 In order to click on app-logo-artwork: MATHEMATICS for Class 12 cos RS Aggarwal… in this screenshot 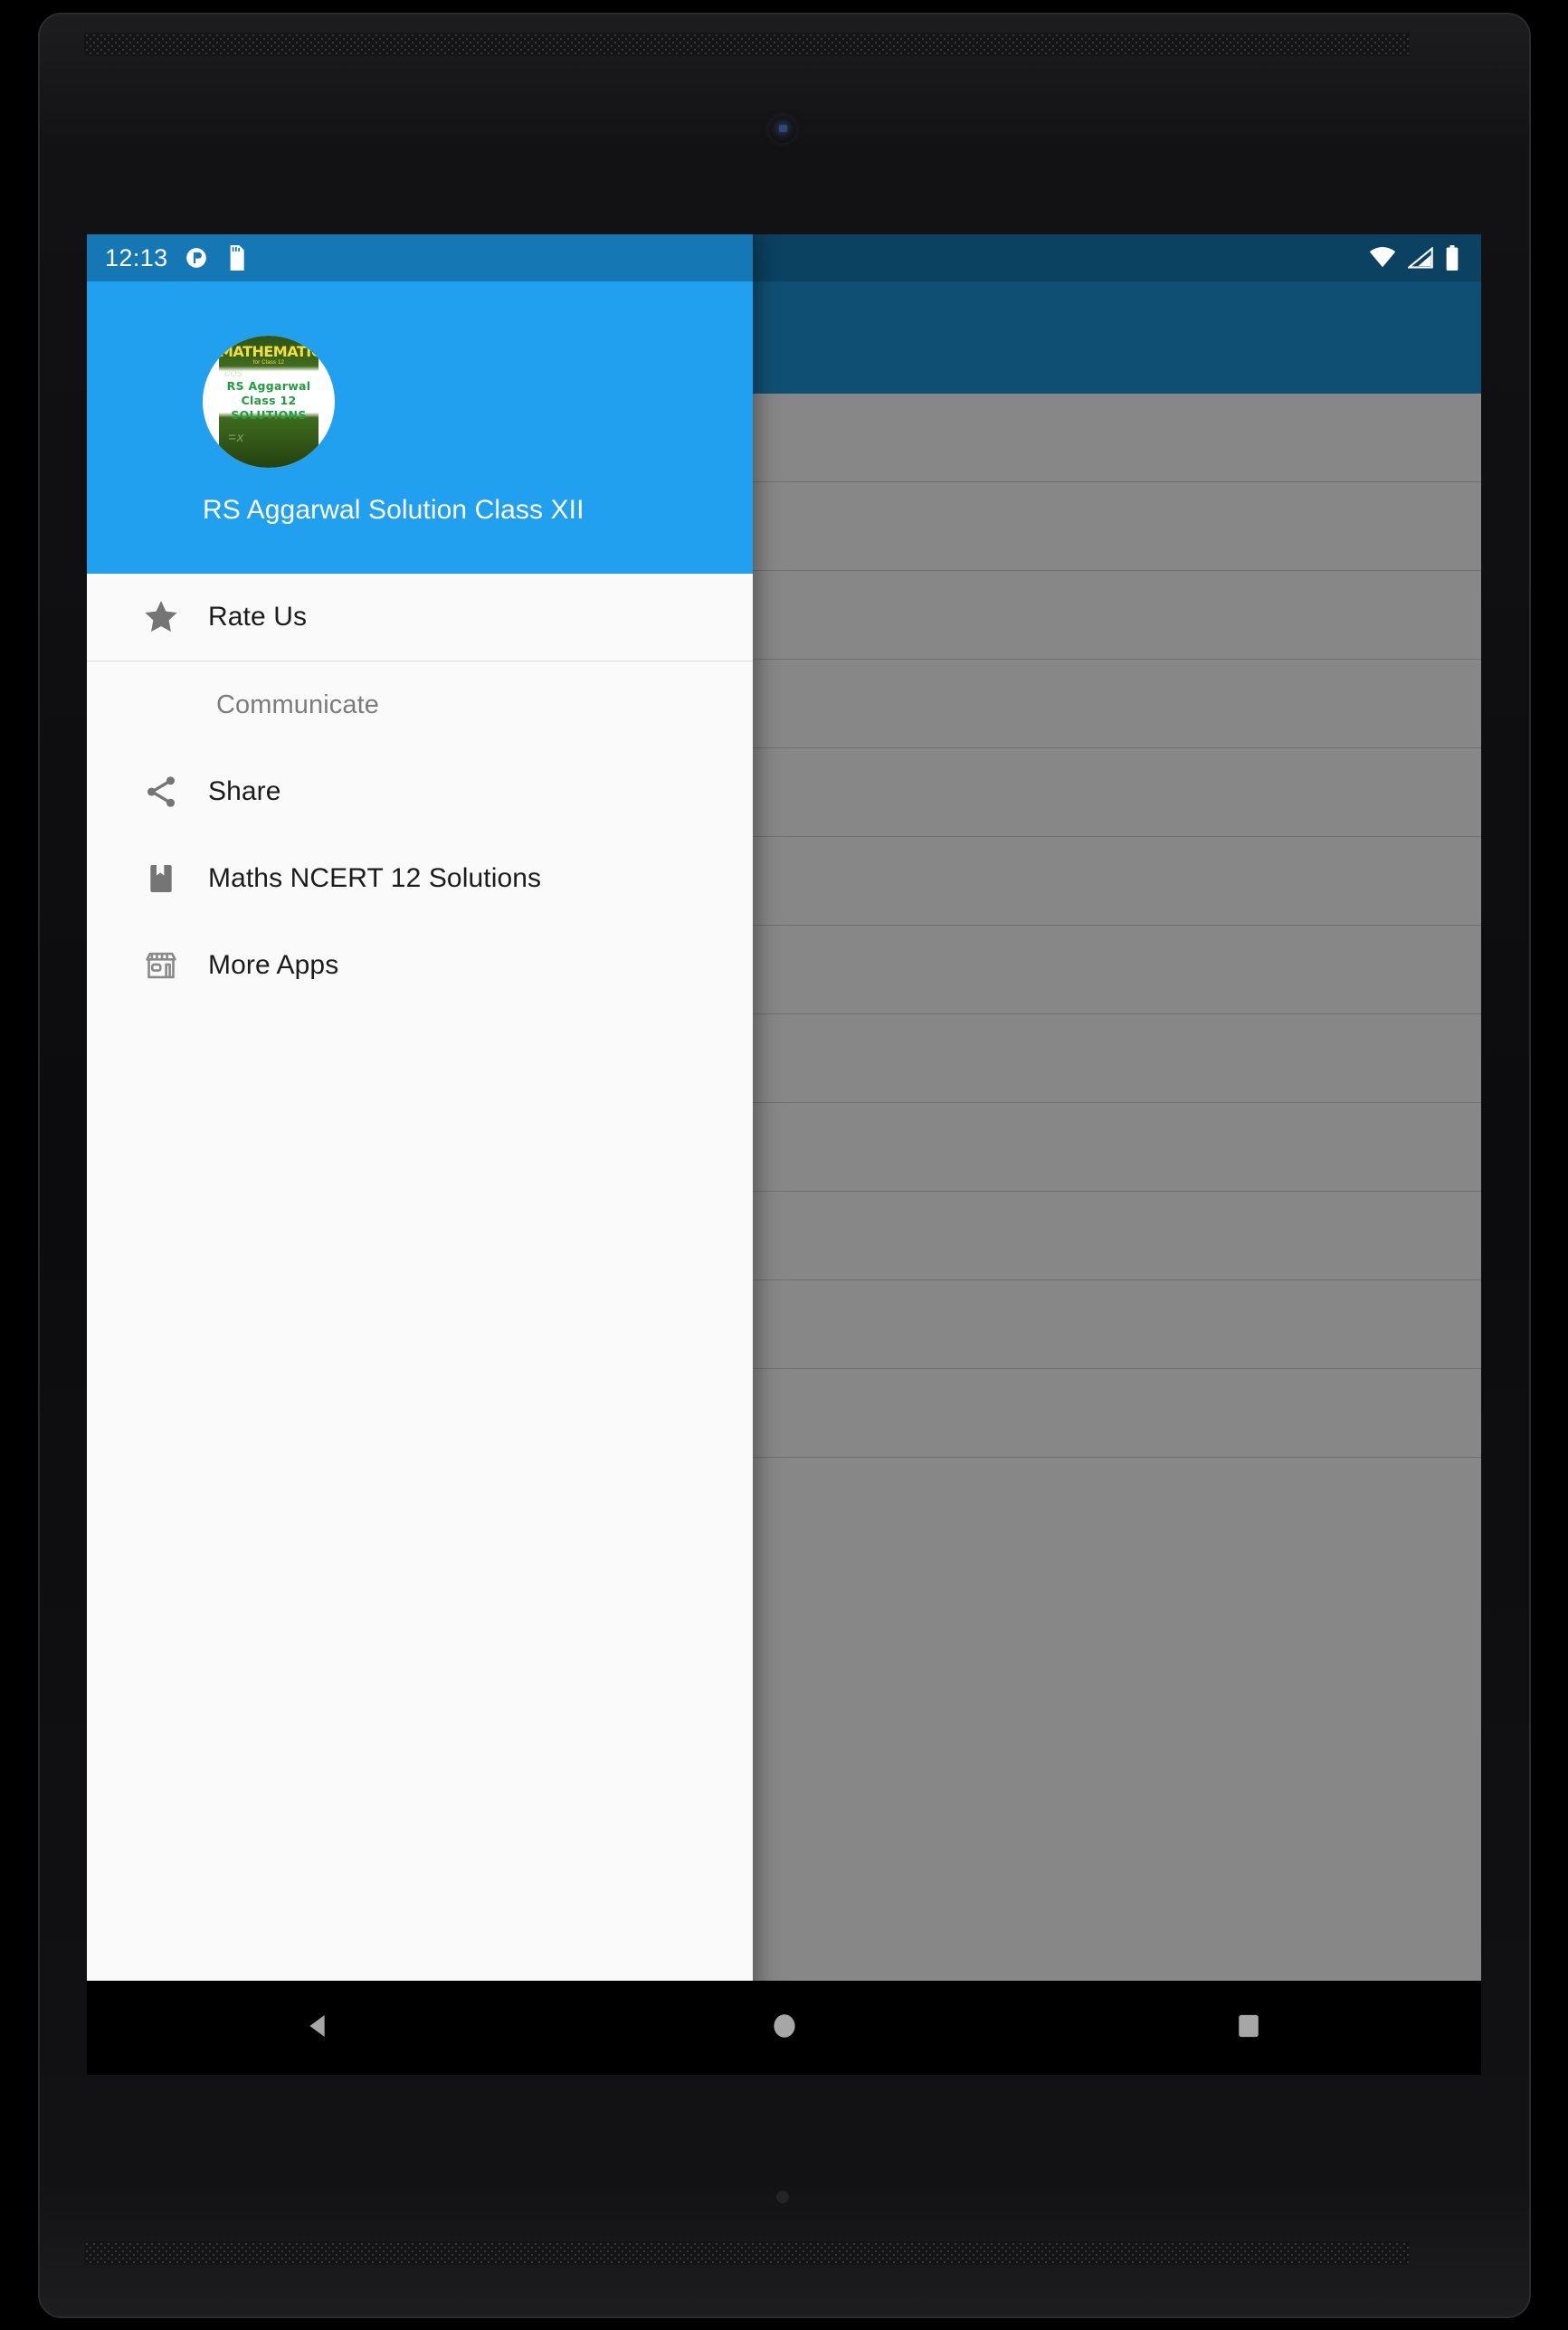, I will do `click(275, 402)`.